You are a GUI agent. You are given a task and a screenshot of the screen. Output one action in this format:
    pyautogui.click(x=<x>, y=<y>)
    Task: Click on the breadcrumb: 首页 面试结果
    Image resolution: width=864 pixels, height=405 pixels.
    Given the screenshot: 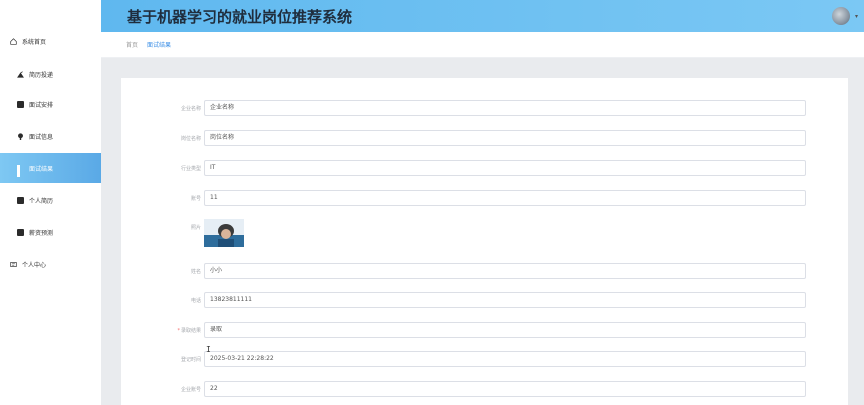 What is the action you would take?
    pyautogui.click(x=482, y=45)
    